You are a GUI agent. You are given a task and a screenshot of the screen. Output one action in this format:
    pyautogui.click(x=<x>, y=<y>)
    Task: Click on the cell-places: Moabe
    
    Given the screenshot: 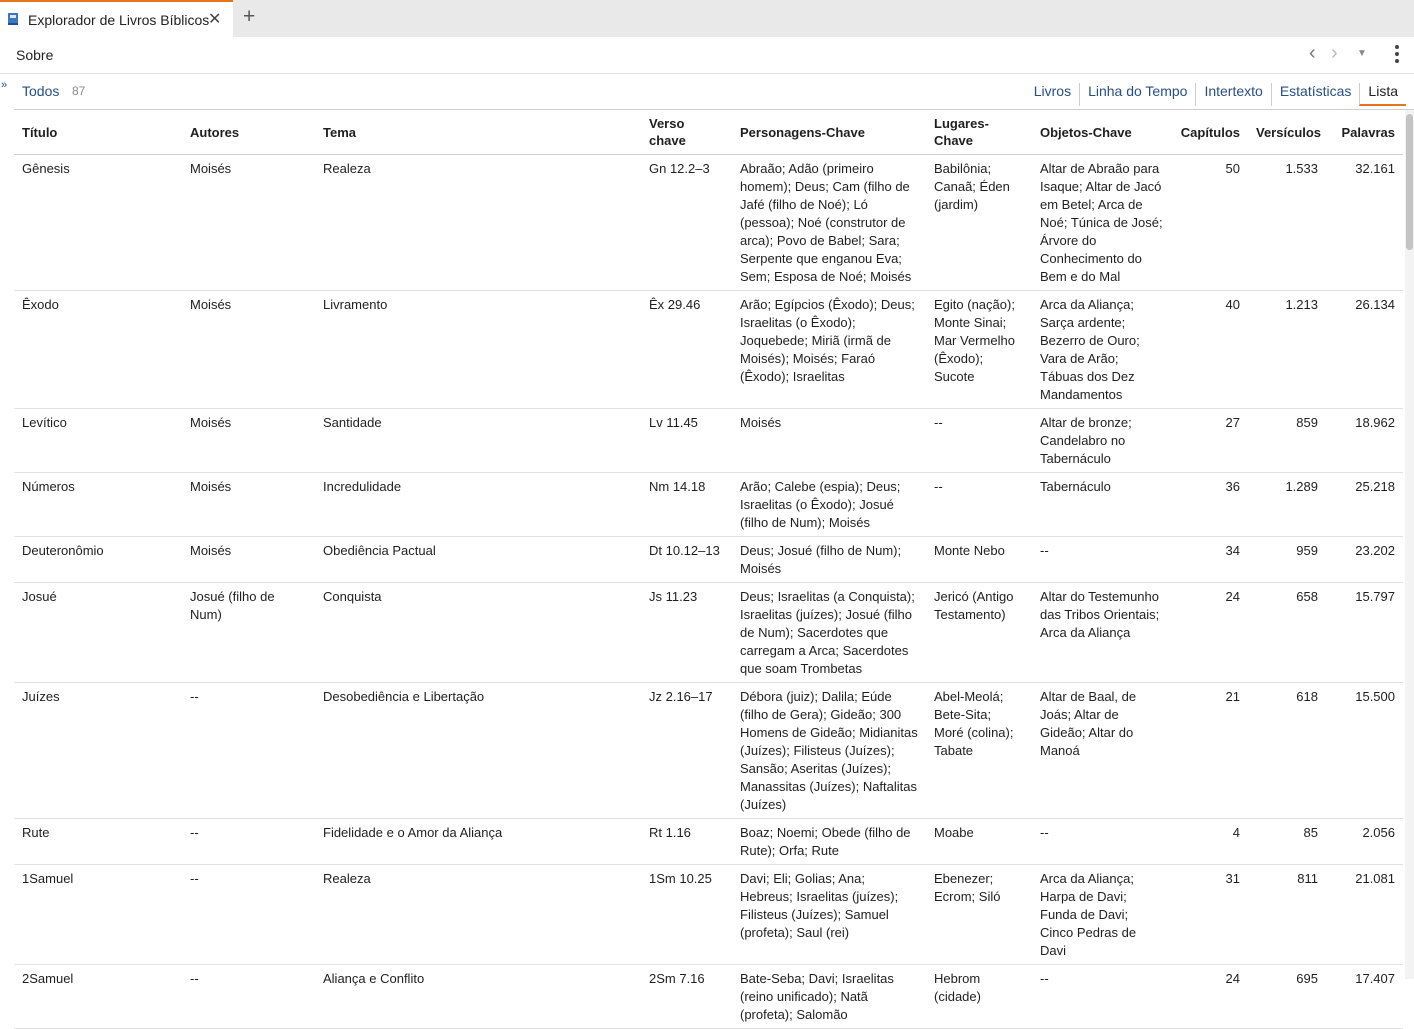 What is the action you would take?
    pyautogui.click(x=979, y=841)
    